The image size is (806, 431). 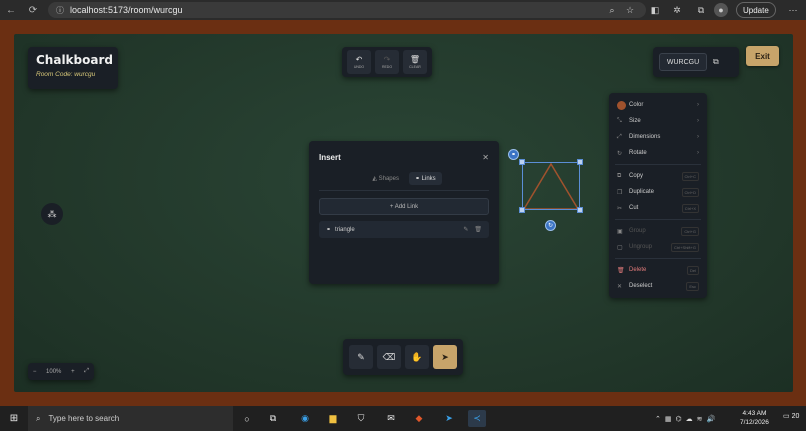 What do you see at coordinates (33, 10) in the screenshot?
I see `refresh-icon: ⟳` at bounding box center [33, 10].